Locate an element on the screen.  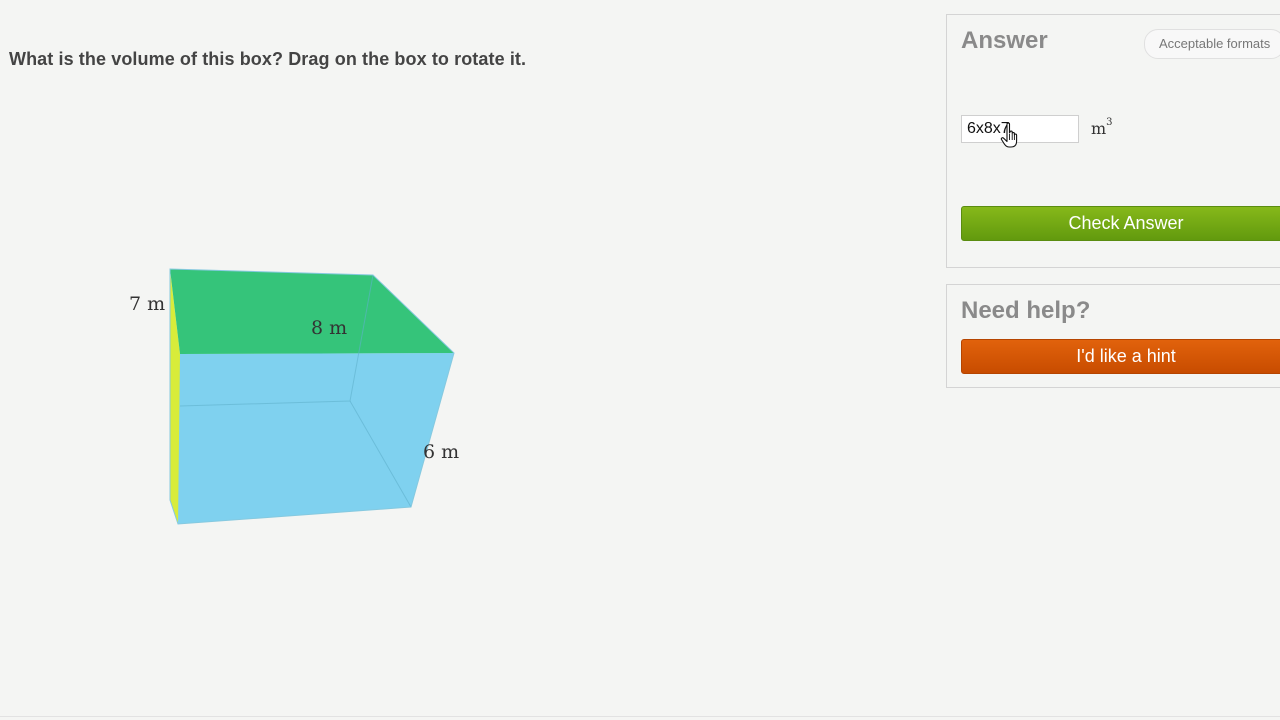
acceptable-formats-button: Acceptable formats is located at coordinates (1212, 44).